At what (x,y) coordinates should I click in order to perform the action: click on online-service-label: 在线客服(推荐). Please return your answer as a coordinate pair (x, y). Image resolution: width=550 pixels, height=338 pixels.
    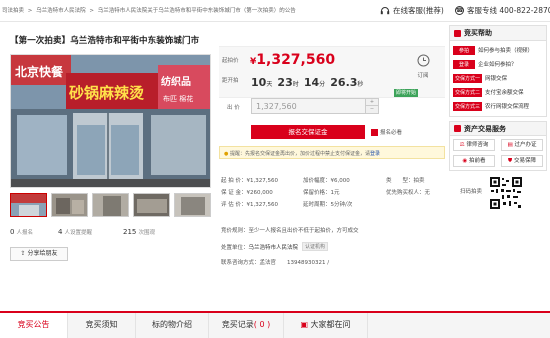
    Looking at the image, I should click on (418, 10).